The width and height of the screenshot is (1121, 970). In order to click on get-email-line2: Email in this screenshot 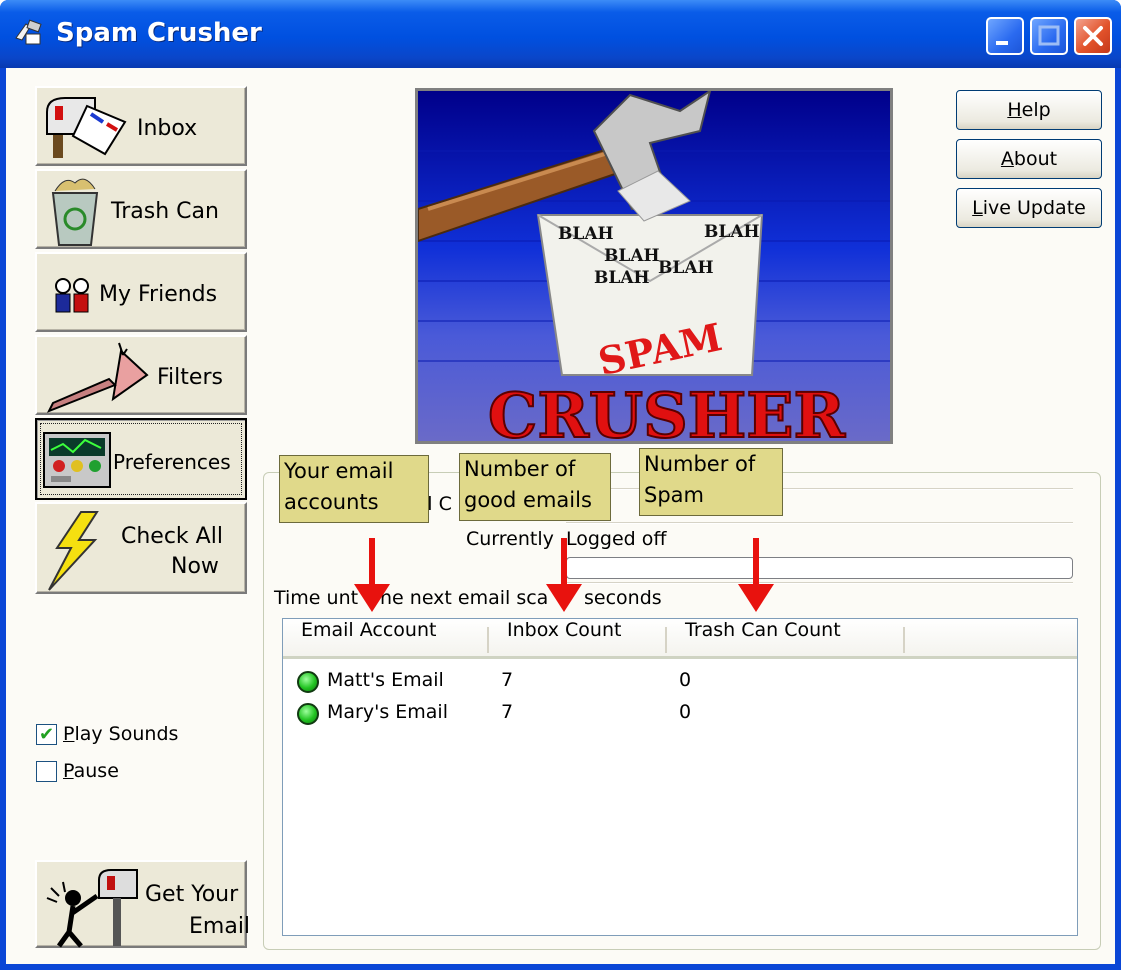, I will do `click(220, 926)`.